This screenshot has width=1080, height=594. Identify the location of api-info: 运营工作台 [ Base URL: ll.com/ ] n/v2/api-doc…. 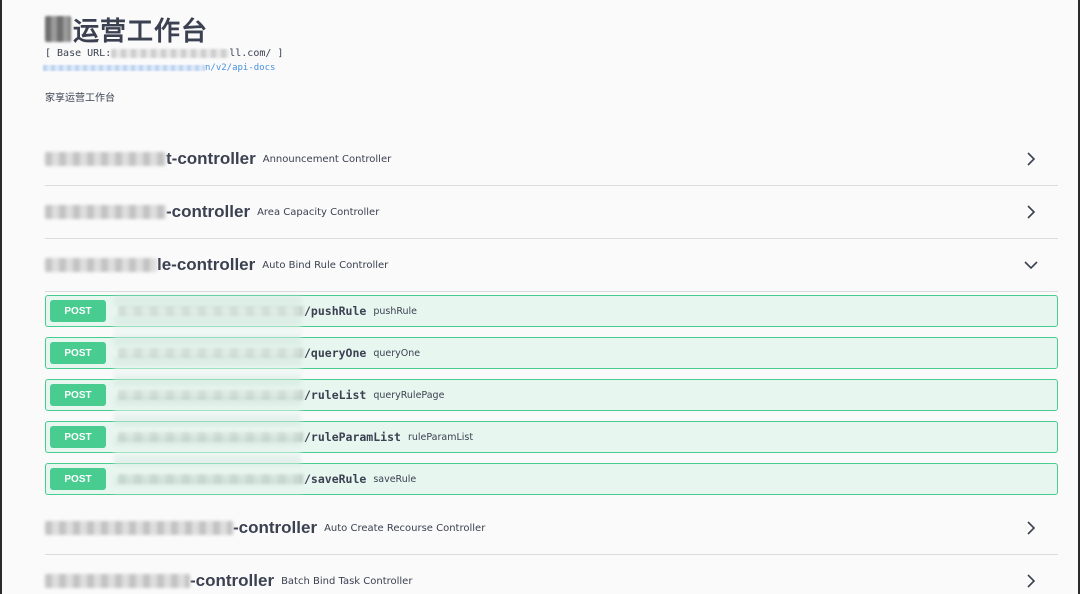
(394, 58).